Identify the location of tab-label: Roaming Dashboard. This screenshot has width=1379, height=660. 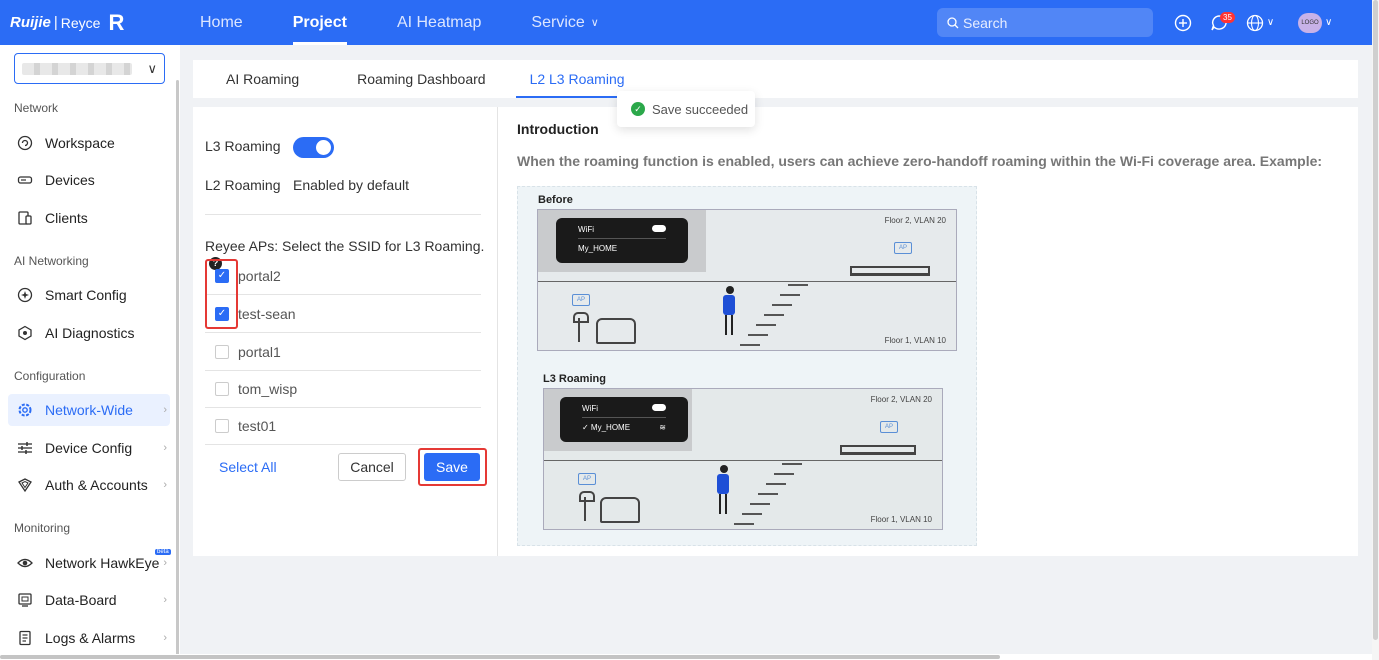
(421, 79).